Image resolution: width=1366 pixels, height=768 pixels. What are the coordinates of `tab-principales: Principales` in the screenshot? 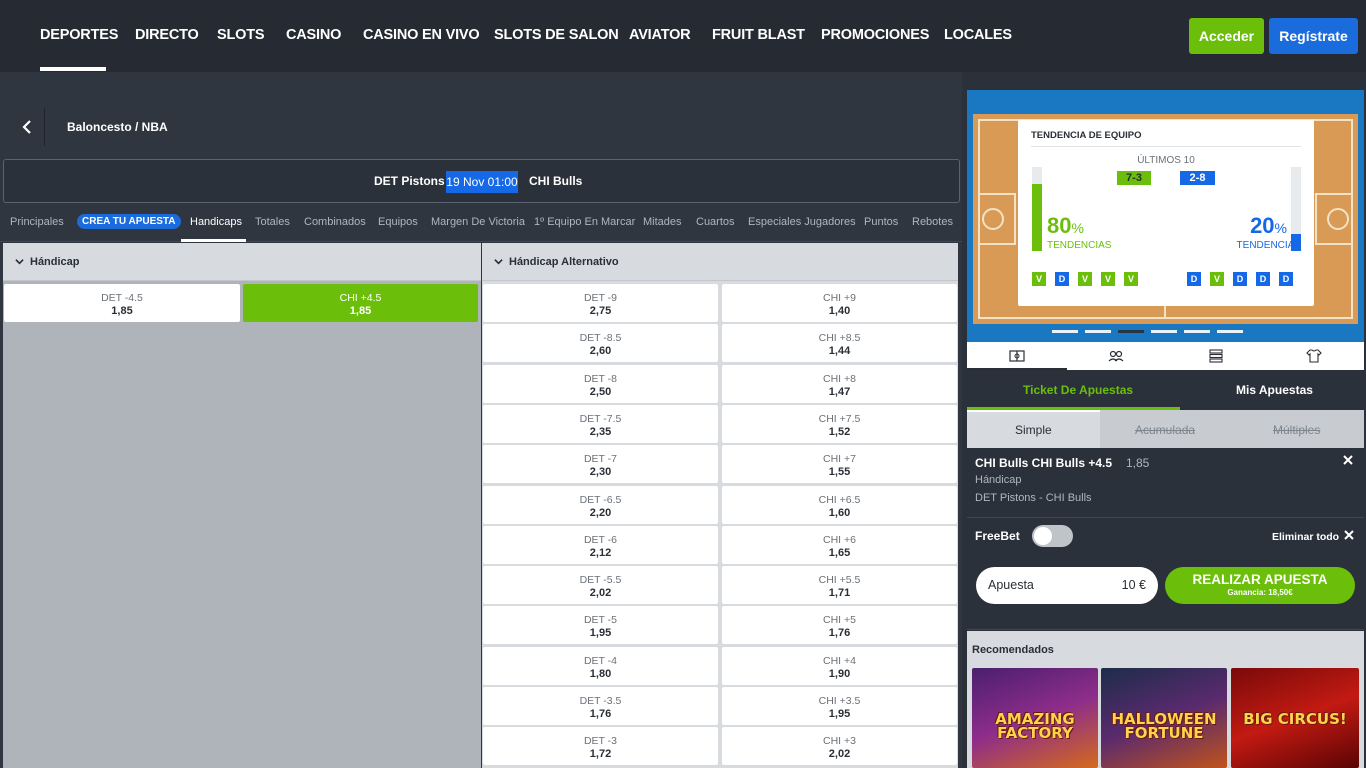 It's located at (37, 222).